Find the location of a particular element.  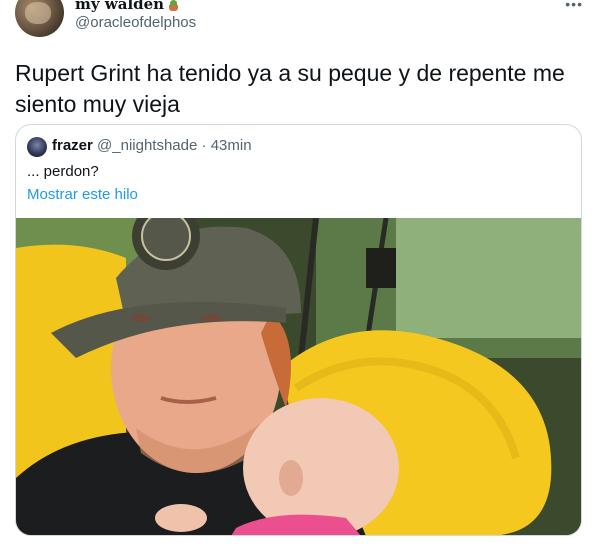

quoted-tweet-header: frazer @_niightshade · 43min is located at coordinates (152, 145).